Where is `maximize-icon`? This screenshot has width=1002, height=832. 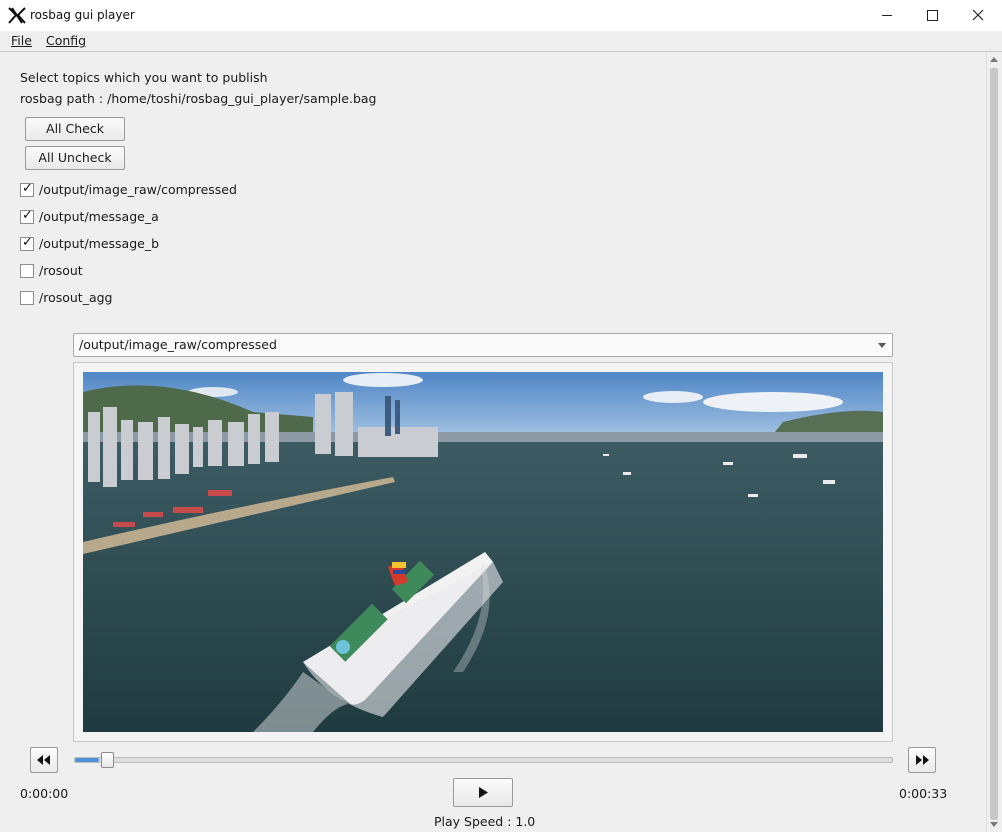
maximize-icon is located at coordinates (932, 15).